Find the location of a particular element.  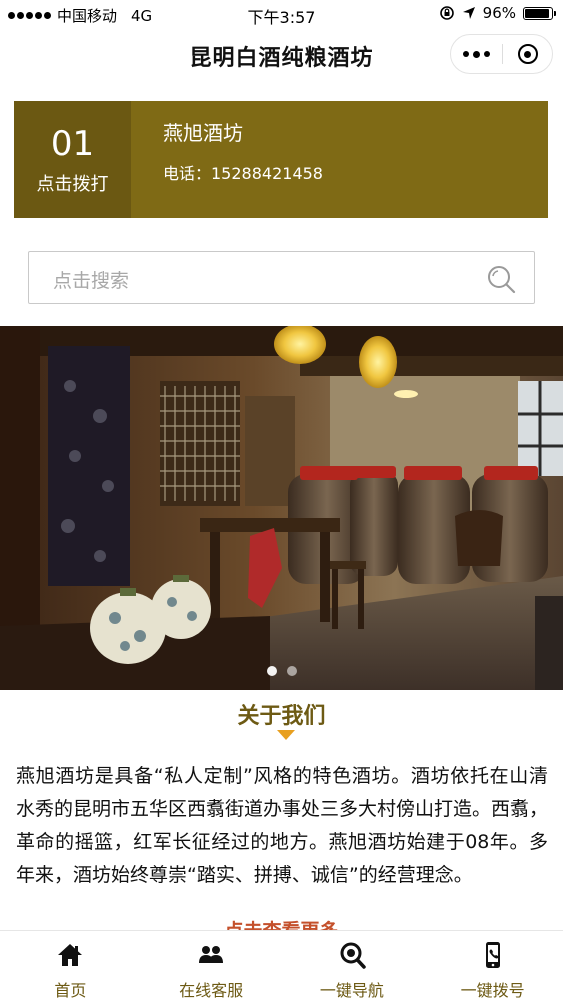

caret-down-icon is located at coordinates (286, 735).